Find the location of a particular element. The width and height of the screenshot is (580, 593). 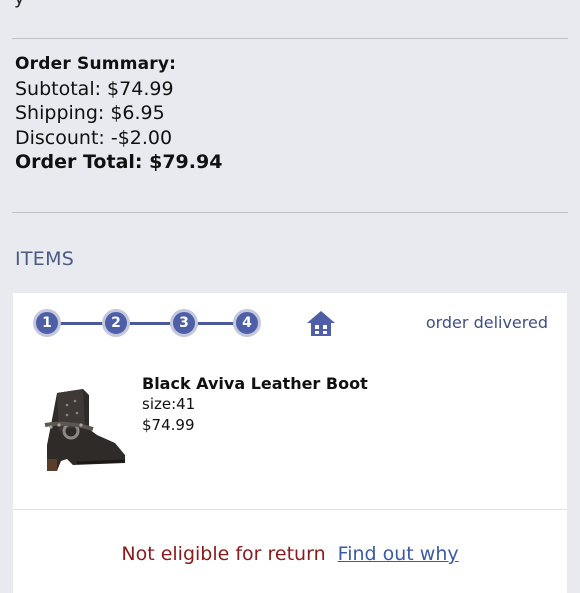

step-1: 1 is located at coordinates (47, 323).